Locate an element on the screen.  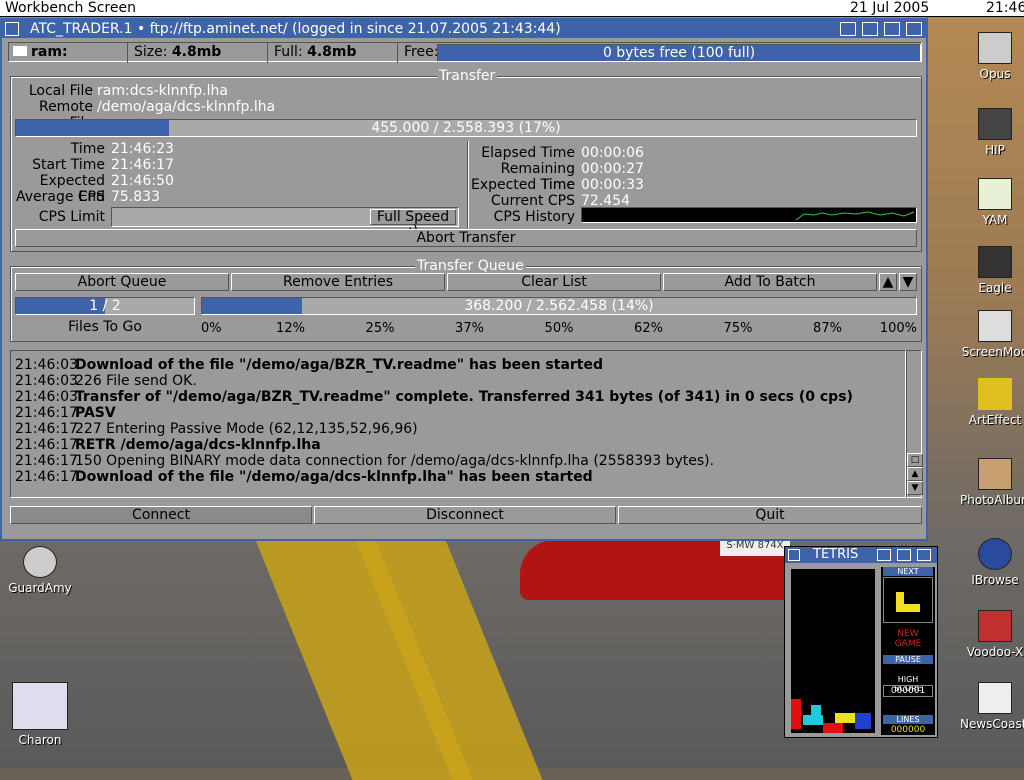
screen-title: Workbench Screen is located at coordinates (70, 8).